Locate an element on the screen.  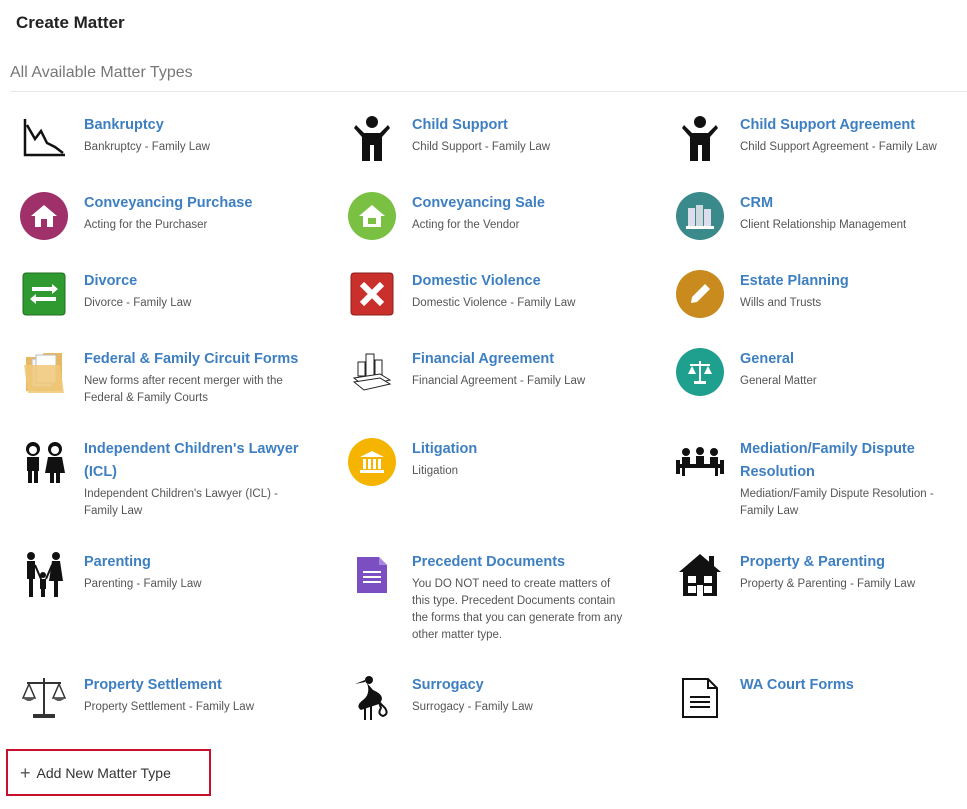
divider is located at coordinates (488, 91).